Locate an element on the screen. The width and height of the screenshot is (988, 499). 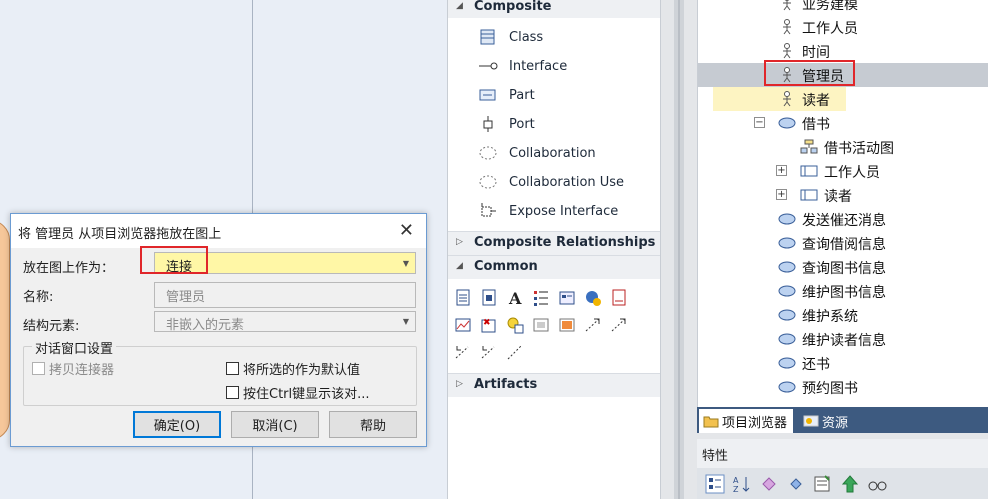
browser-tabs: 项目浏览器 资源 is located at coordinates (842, 420).